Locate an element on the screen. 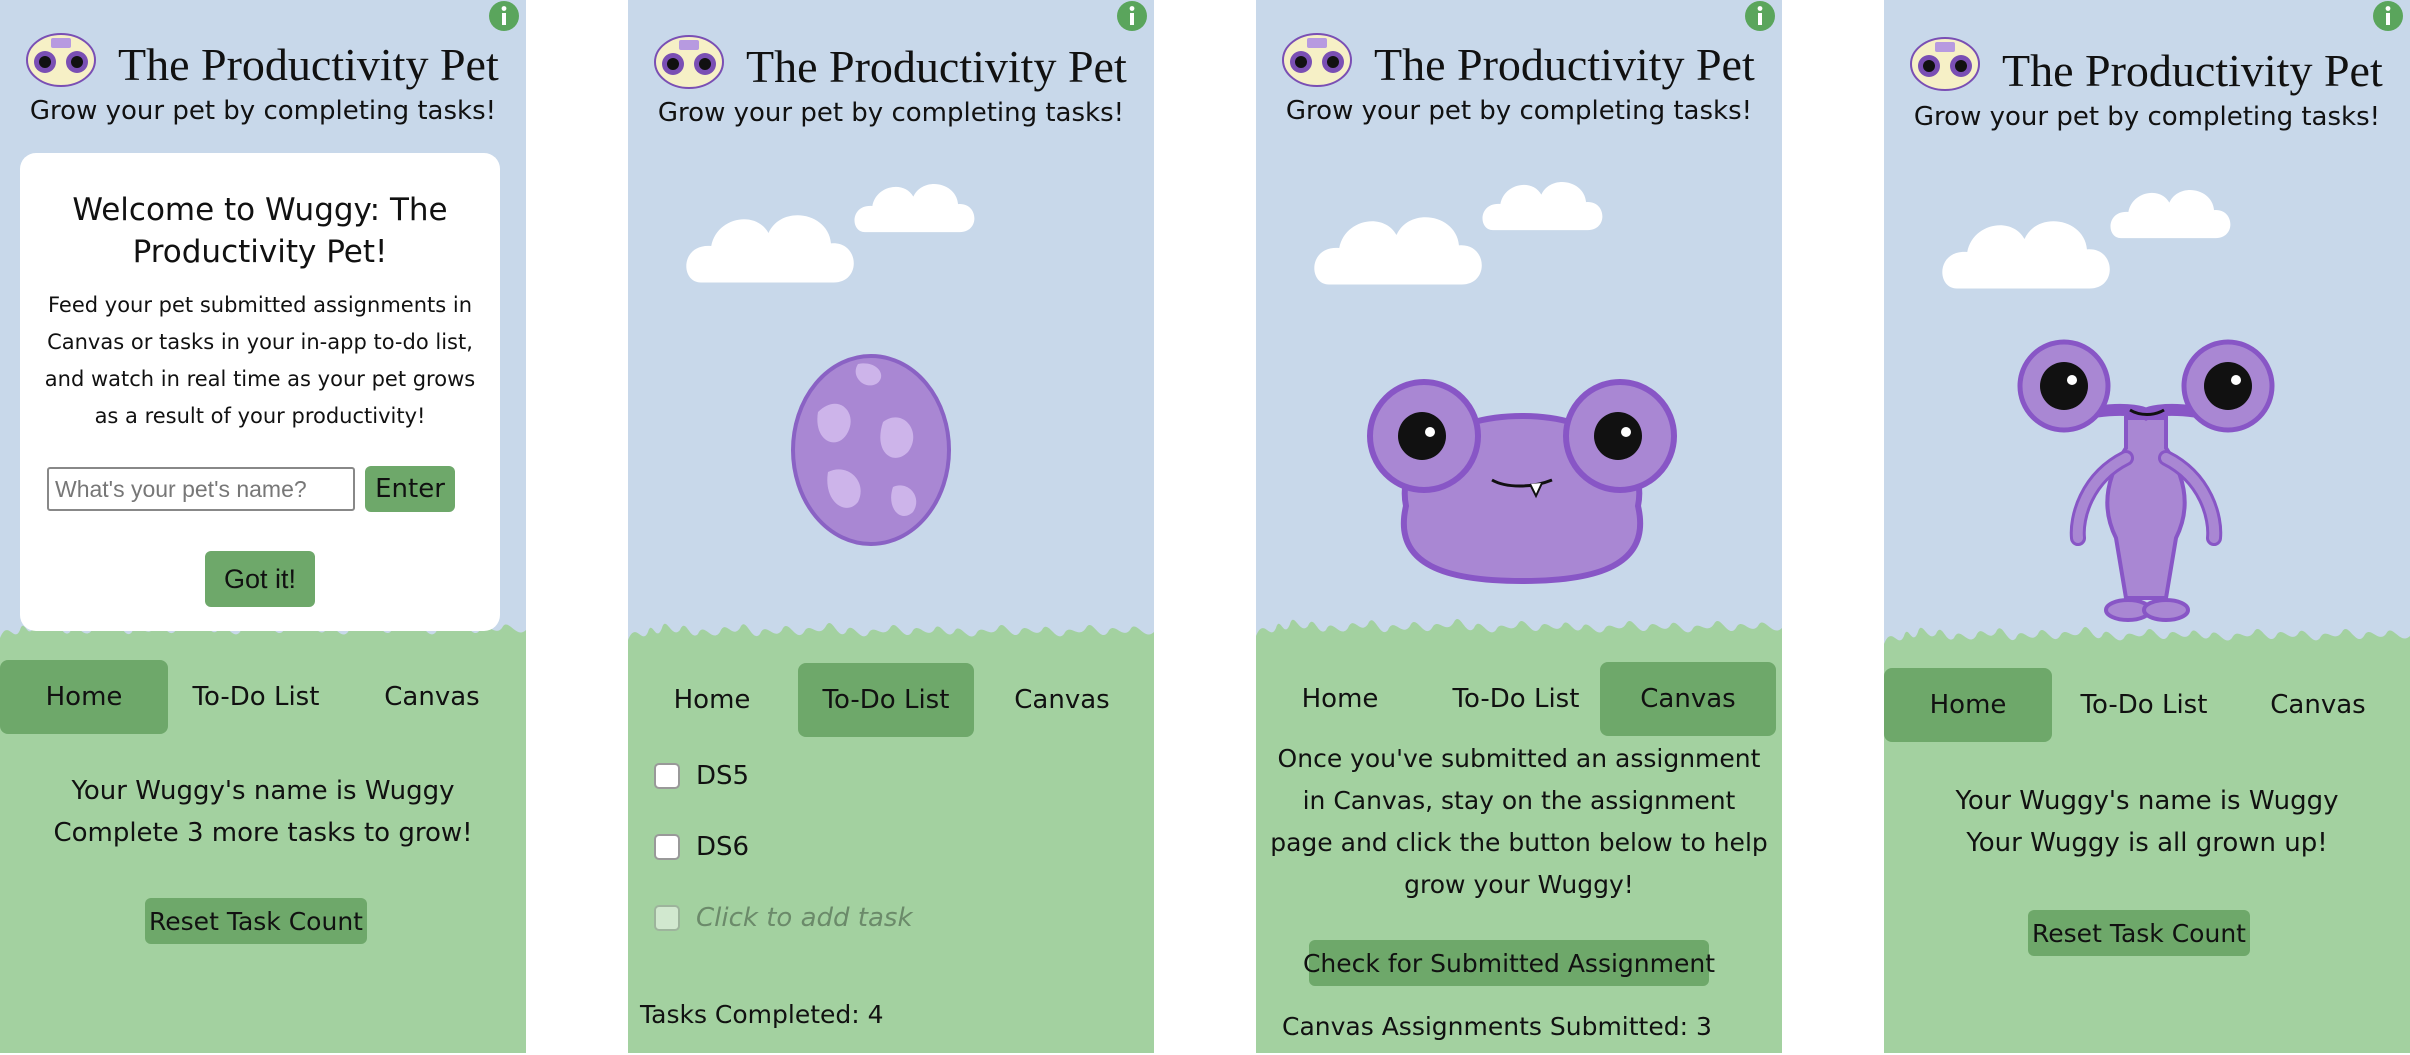 The height and width of the screenshot is (1055, 2410). pet-egg-icon is located at coordinates (871, 450).